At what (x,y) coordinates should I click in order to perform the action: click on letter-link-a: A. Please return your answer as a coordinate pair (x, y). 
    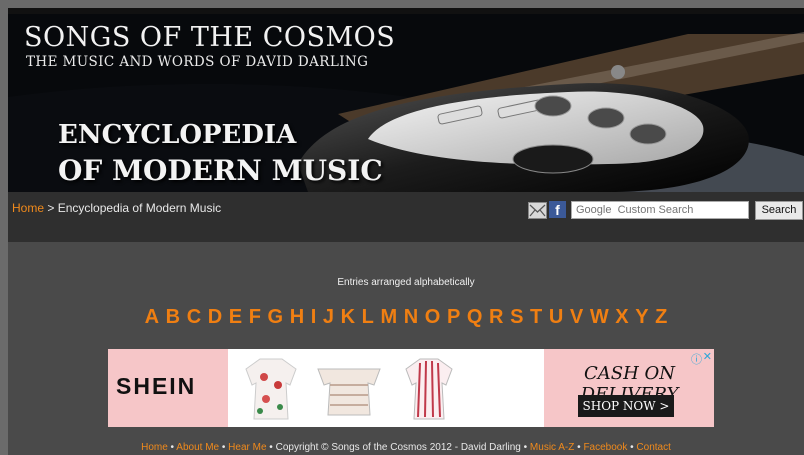
    Looking at the image, I should click on (152, 317).